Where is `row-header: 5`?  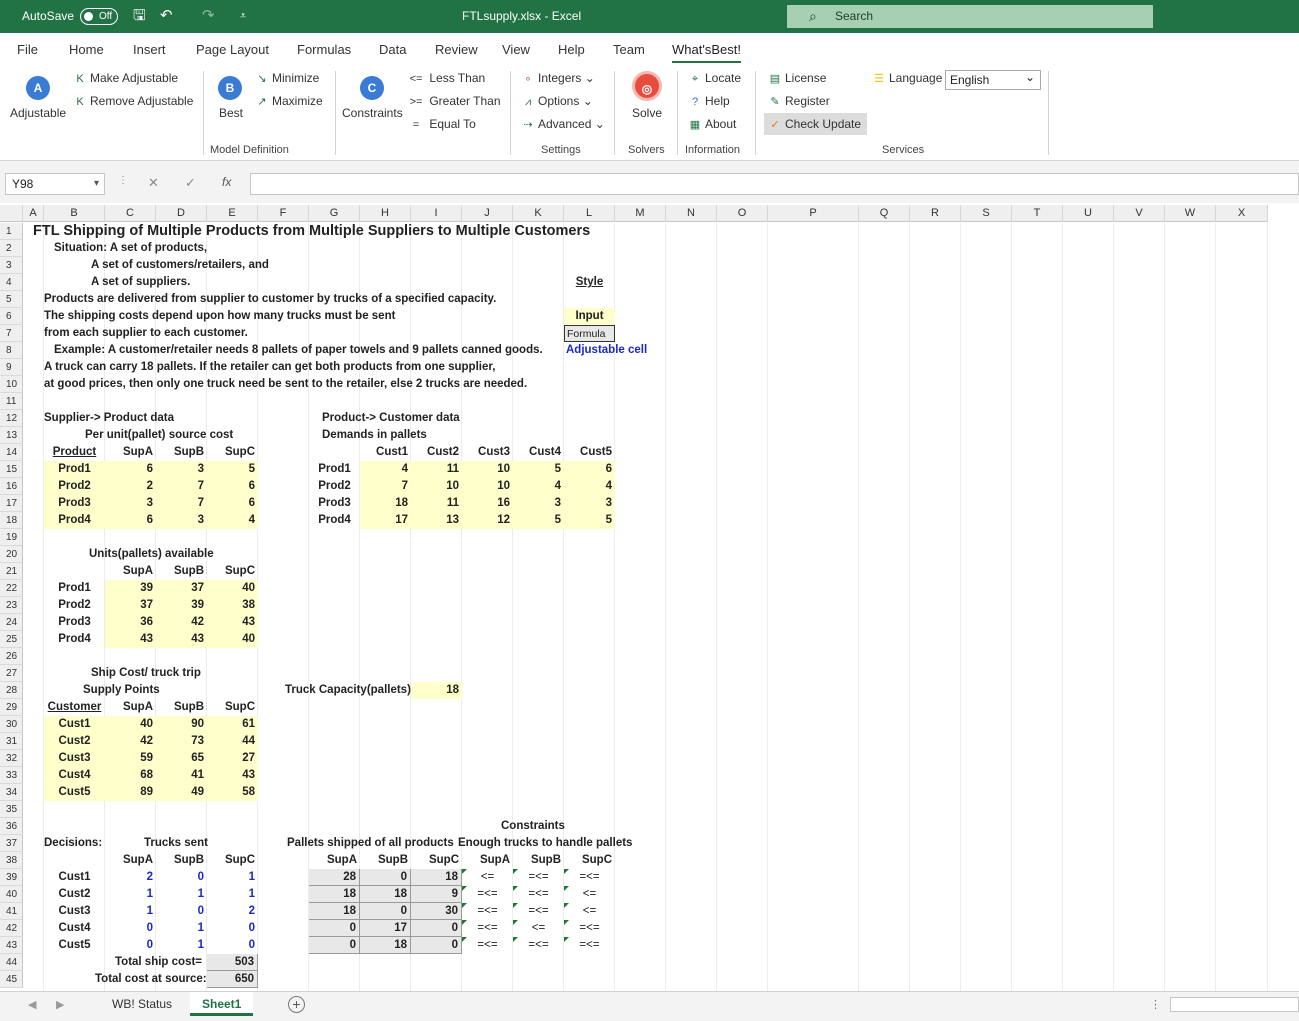
row-header: 5 is located at coordinates (11, 299).